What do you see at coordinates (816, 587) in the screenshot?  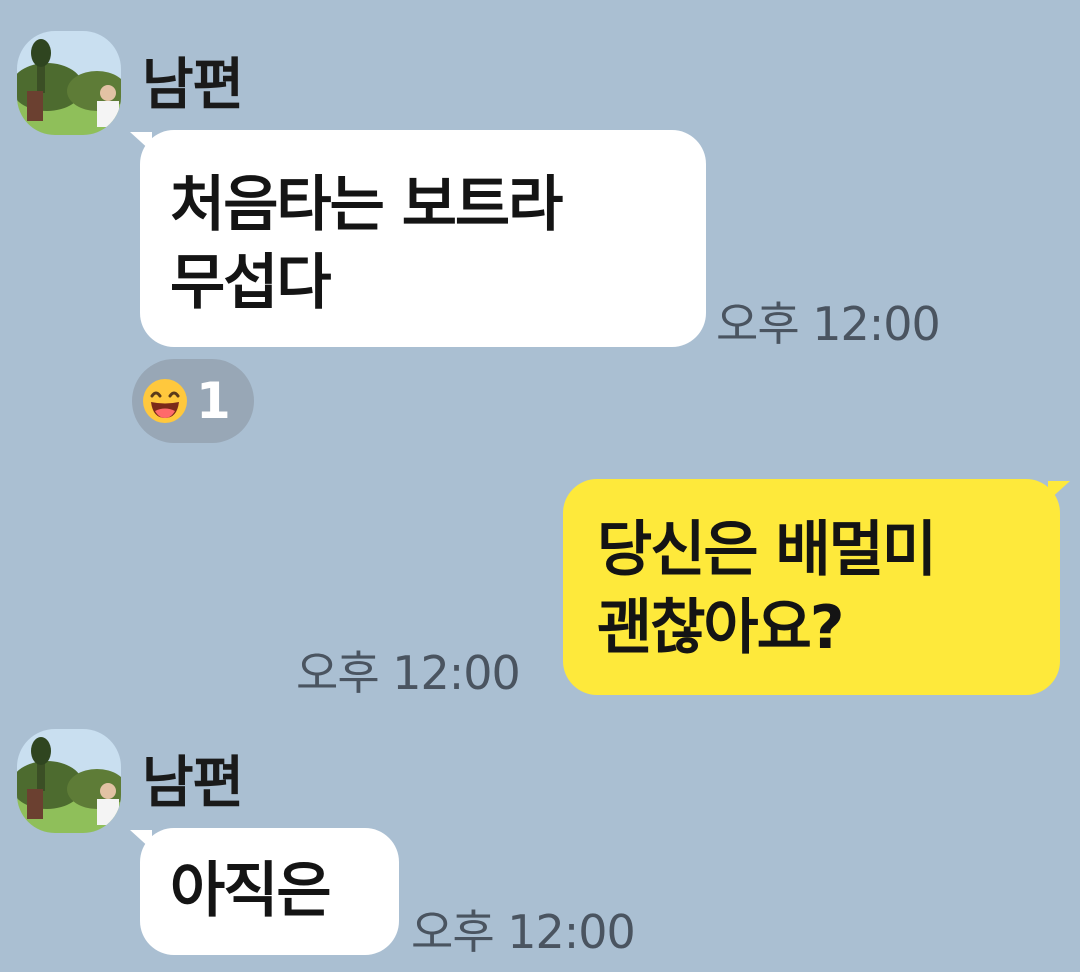 I see `message-bubble: 당신은 배멀미 괜찮아요?` at bounding box center [816, 587].